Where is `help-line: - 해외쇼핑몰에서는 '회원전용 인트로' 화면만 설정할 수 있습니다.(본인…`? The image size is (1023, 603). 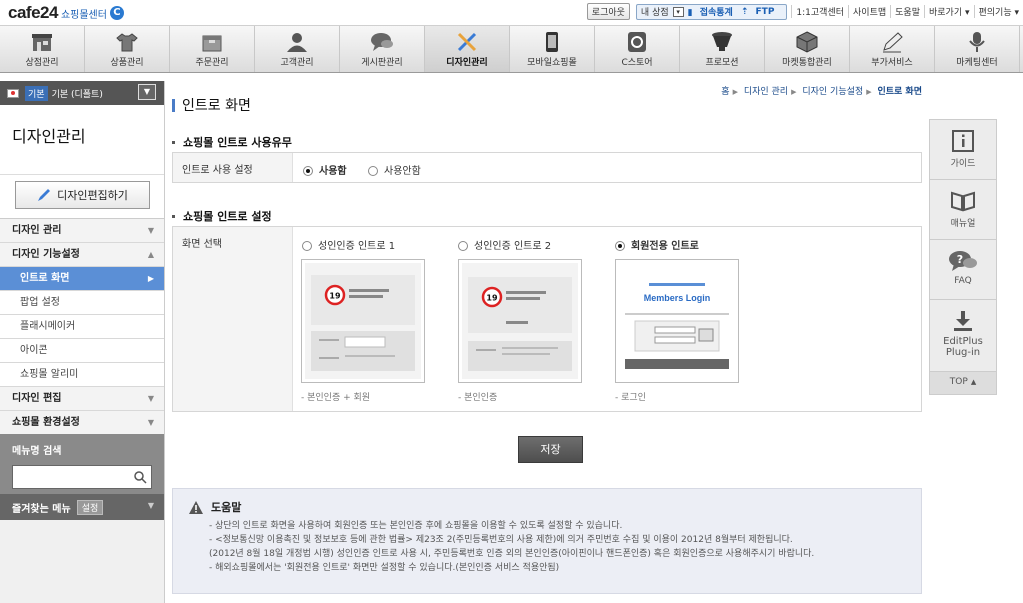 help-line: - 해외쇼핑몰에서는 '회원전용 인트로' 화면만 설정할 수 있습니다.(본인… is located at coordinates (384, 568).